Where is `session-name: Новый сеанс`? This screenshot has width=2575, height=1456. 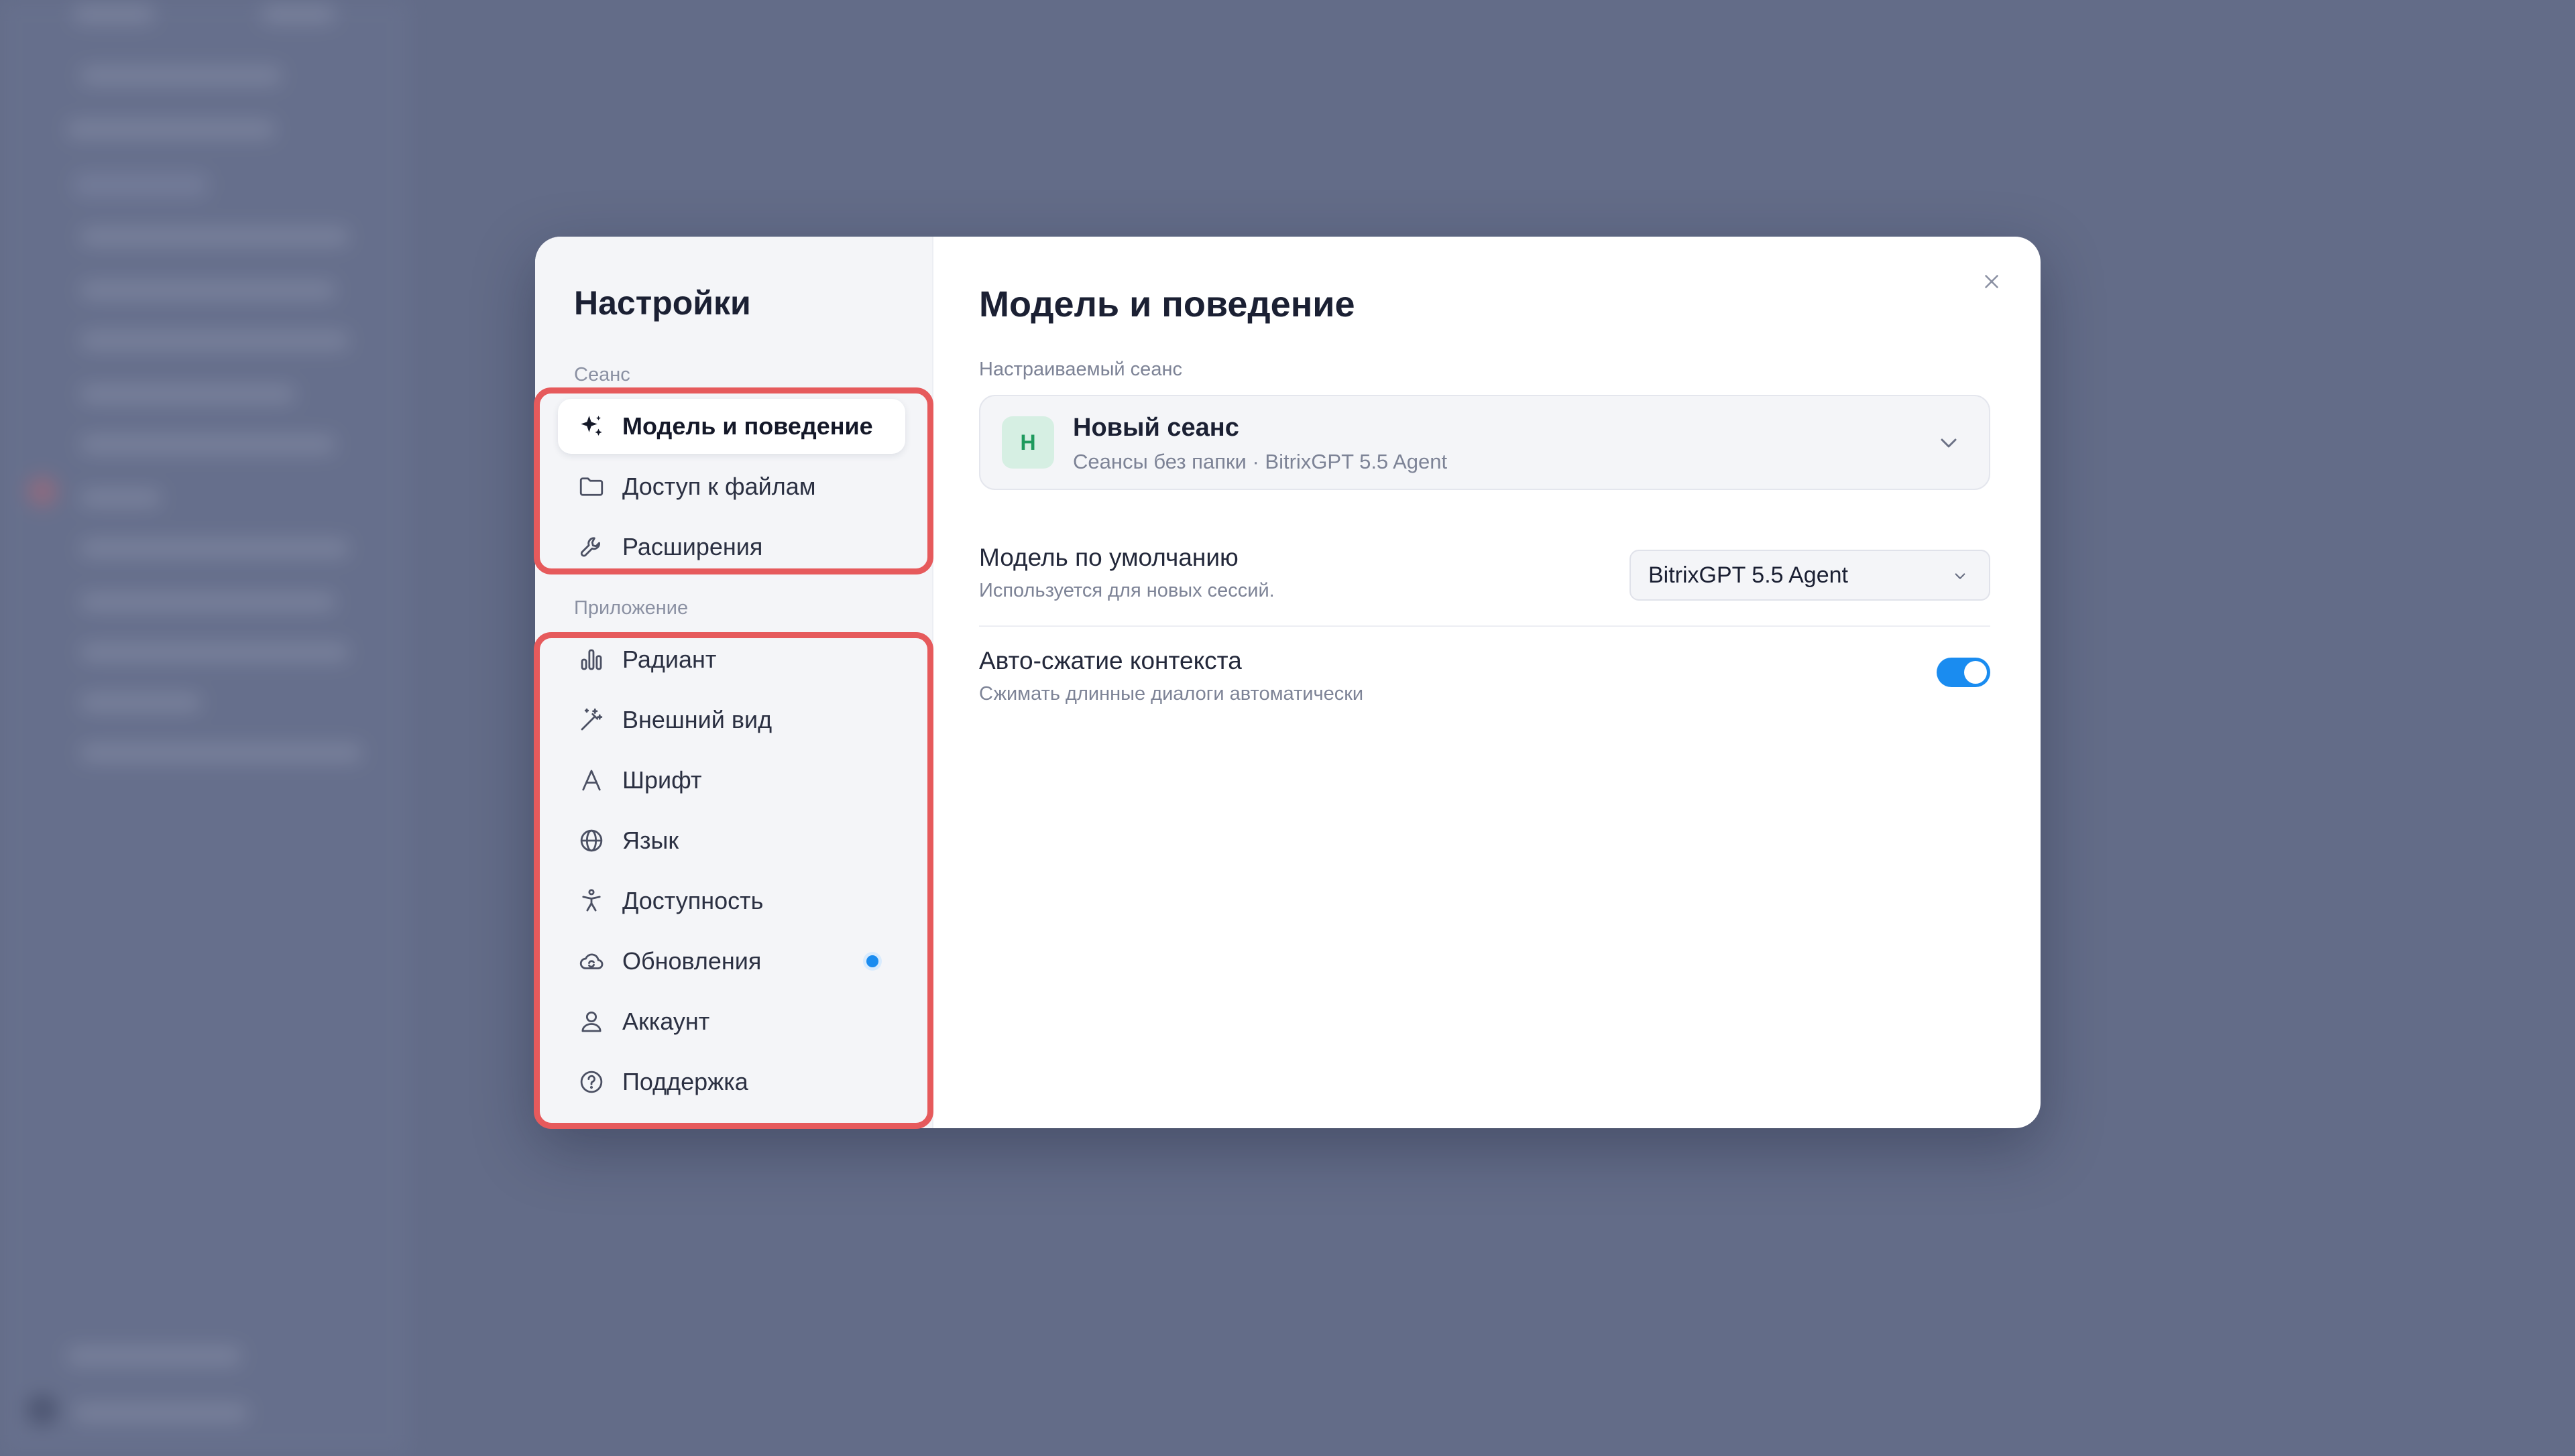 session-name: Новый сеанс is located at coordinates (1156, 428).